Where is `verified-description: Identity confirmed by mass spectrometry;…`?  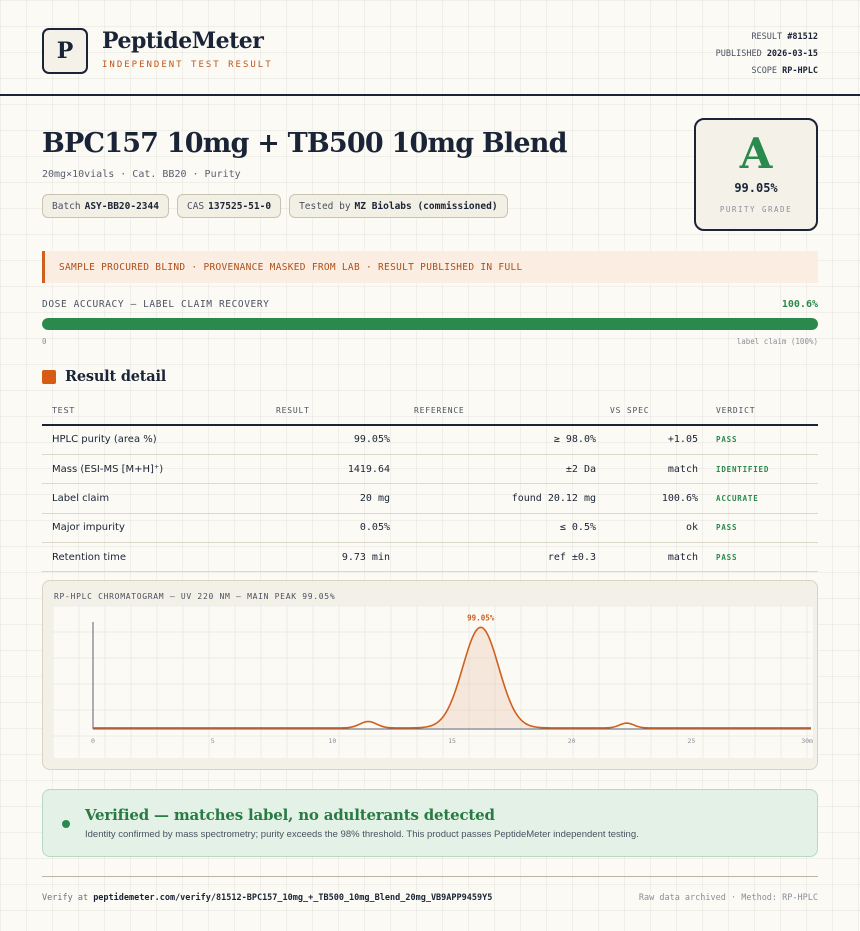
verified-description: Identity confirmed by mass spectrometry;… is located at coordinates (362, 834).